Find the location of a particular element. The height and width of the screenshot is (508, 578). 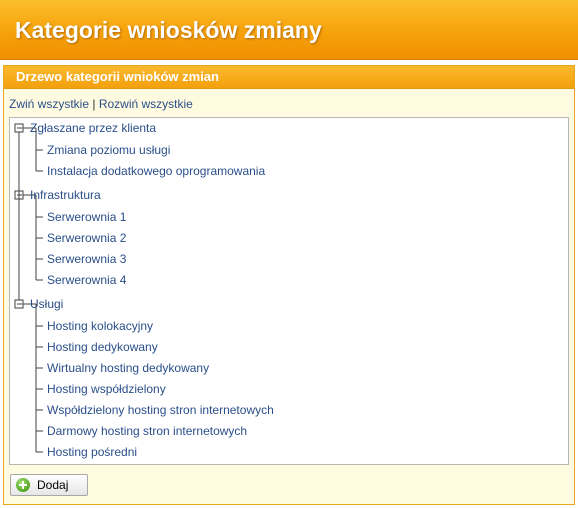

tree-node-category: Usługi is located at coordinates (46, 304).